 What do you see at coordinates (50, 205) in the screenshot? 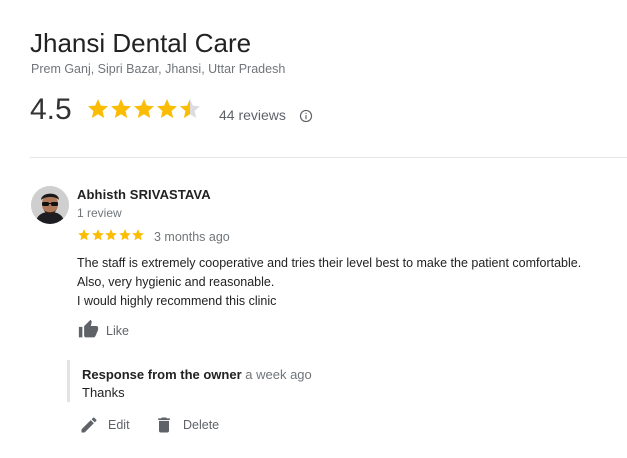
I see `reviewer-avatar` at bounding box center [50, 205].